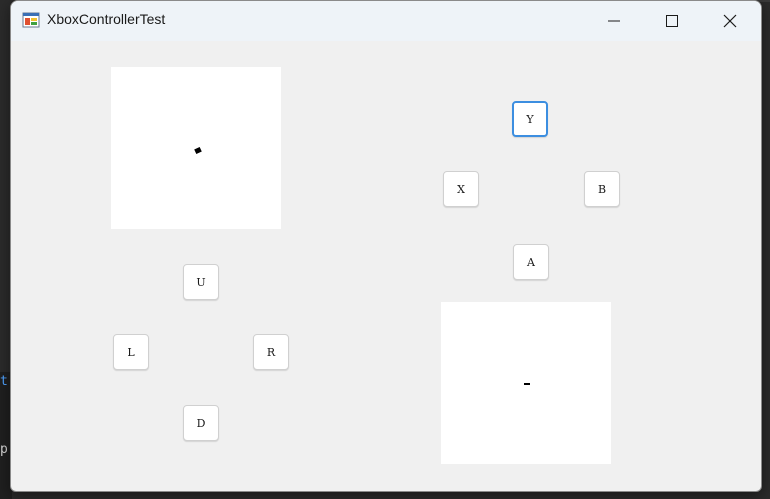 This screenshot has width=770, height=499. I want to click on left-stick-indicator, so click(198, 150).